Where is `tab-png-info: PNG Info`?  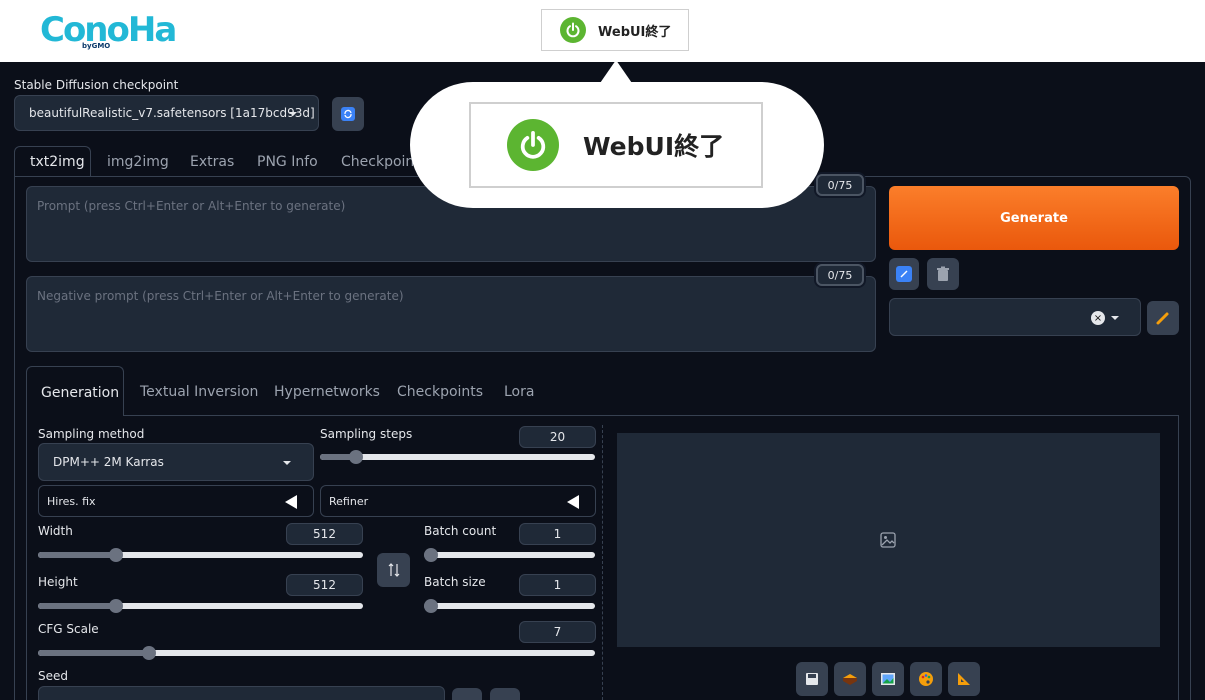
tab-png-info: PNG Info is located at coordinates (287, 162).